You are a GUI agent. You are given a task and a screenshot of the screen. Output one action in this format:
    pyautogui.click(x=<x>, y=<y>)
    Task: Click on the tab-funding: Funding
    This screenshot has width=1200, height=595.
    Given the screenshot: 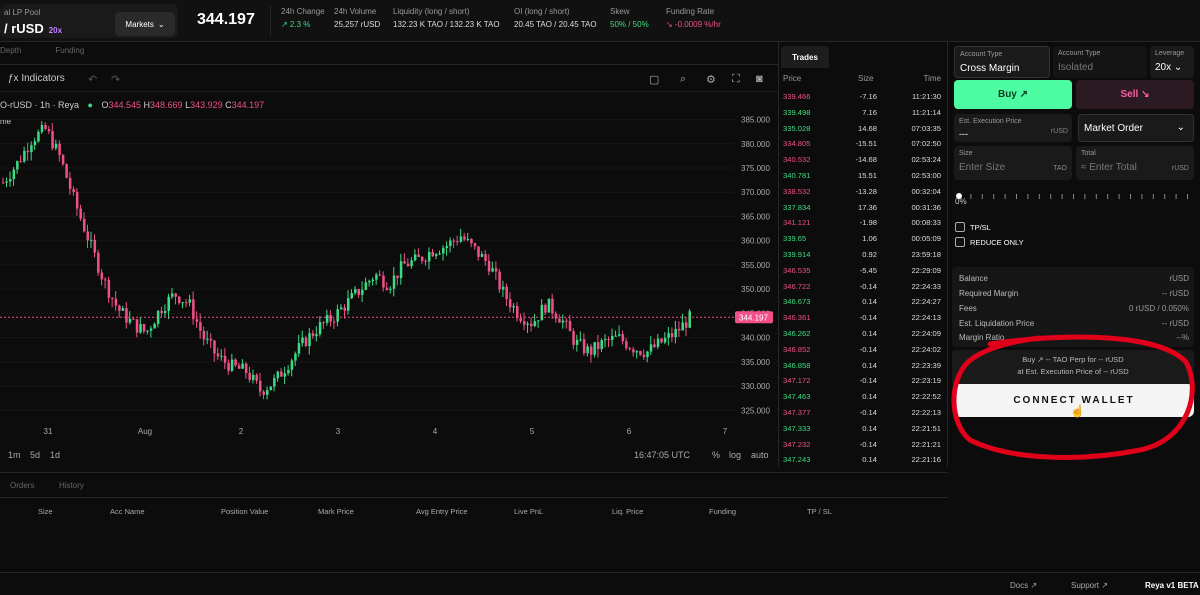 What is the action you would take?
    pyautogui.click(x=69, y=50)
    